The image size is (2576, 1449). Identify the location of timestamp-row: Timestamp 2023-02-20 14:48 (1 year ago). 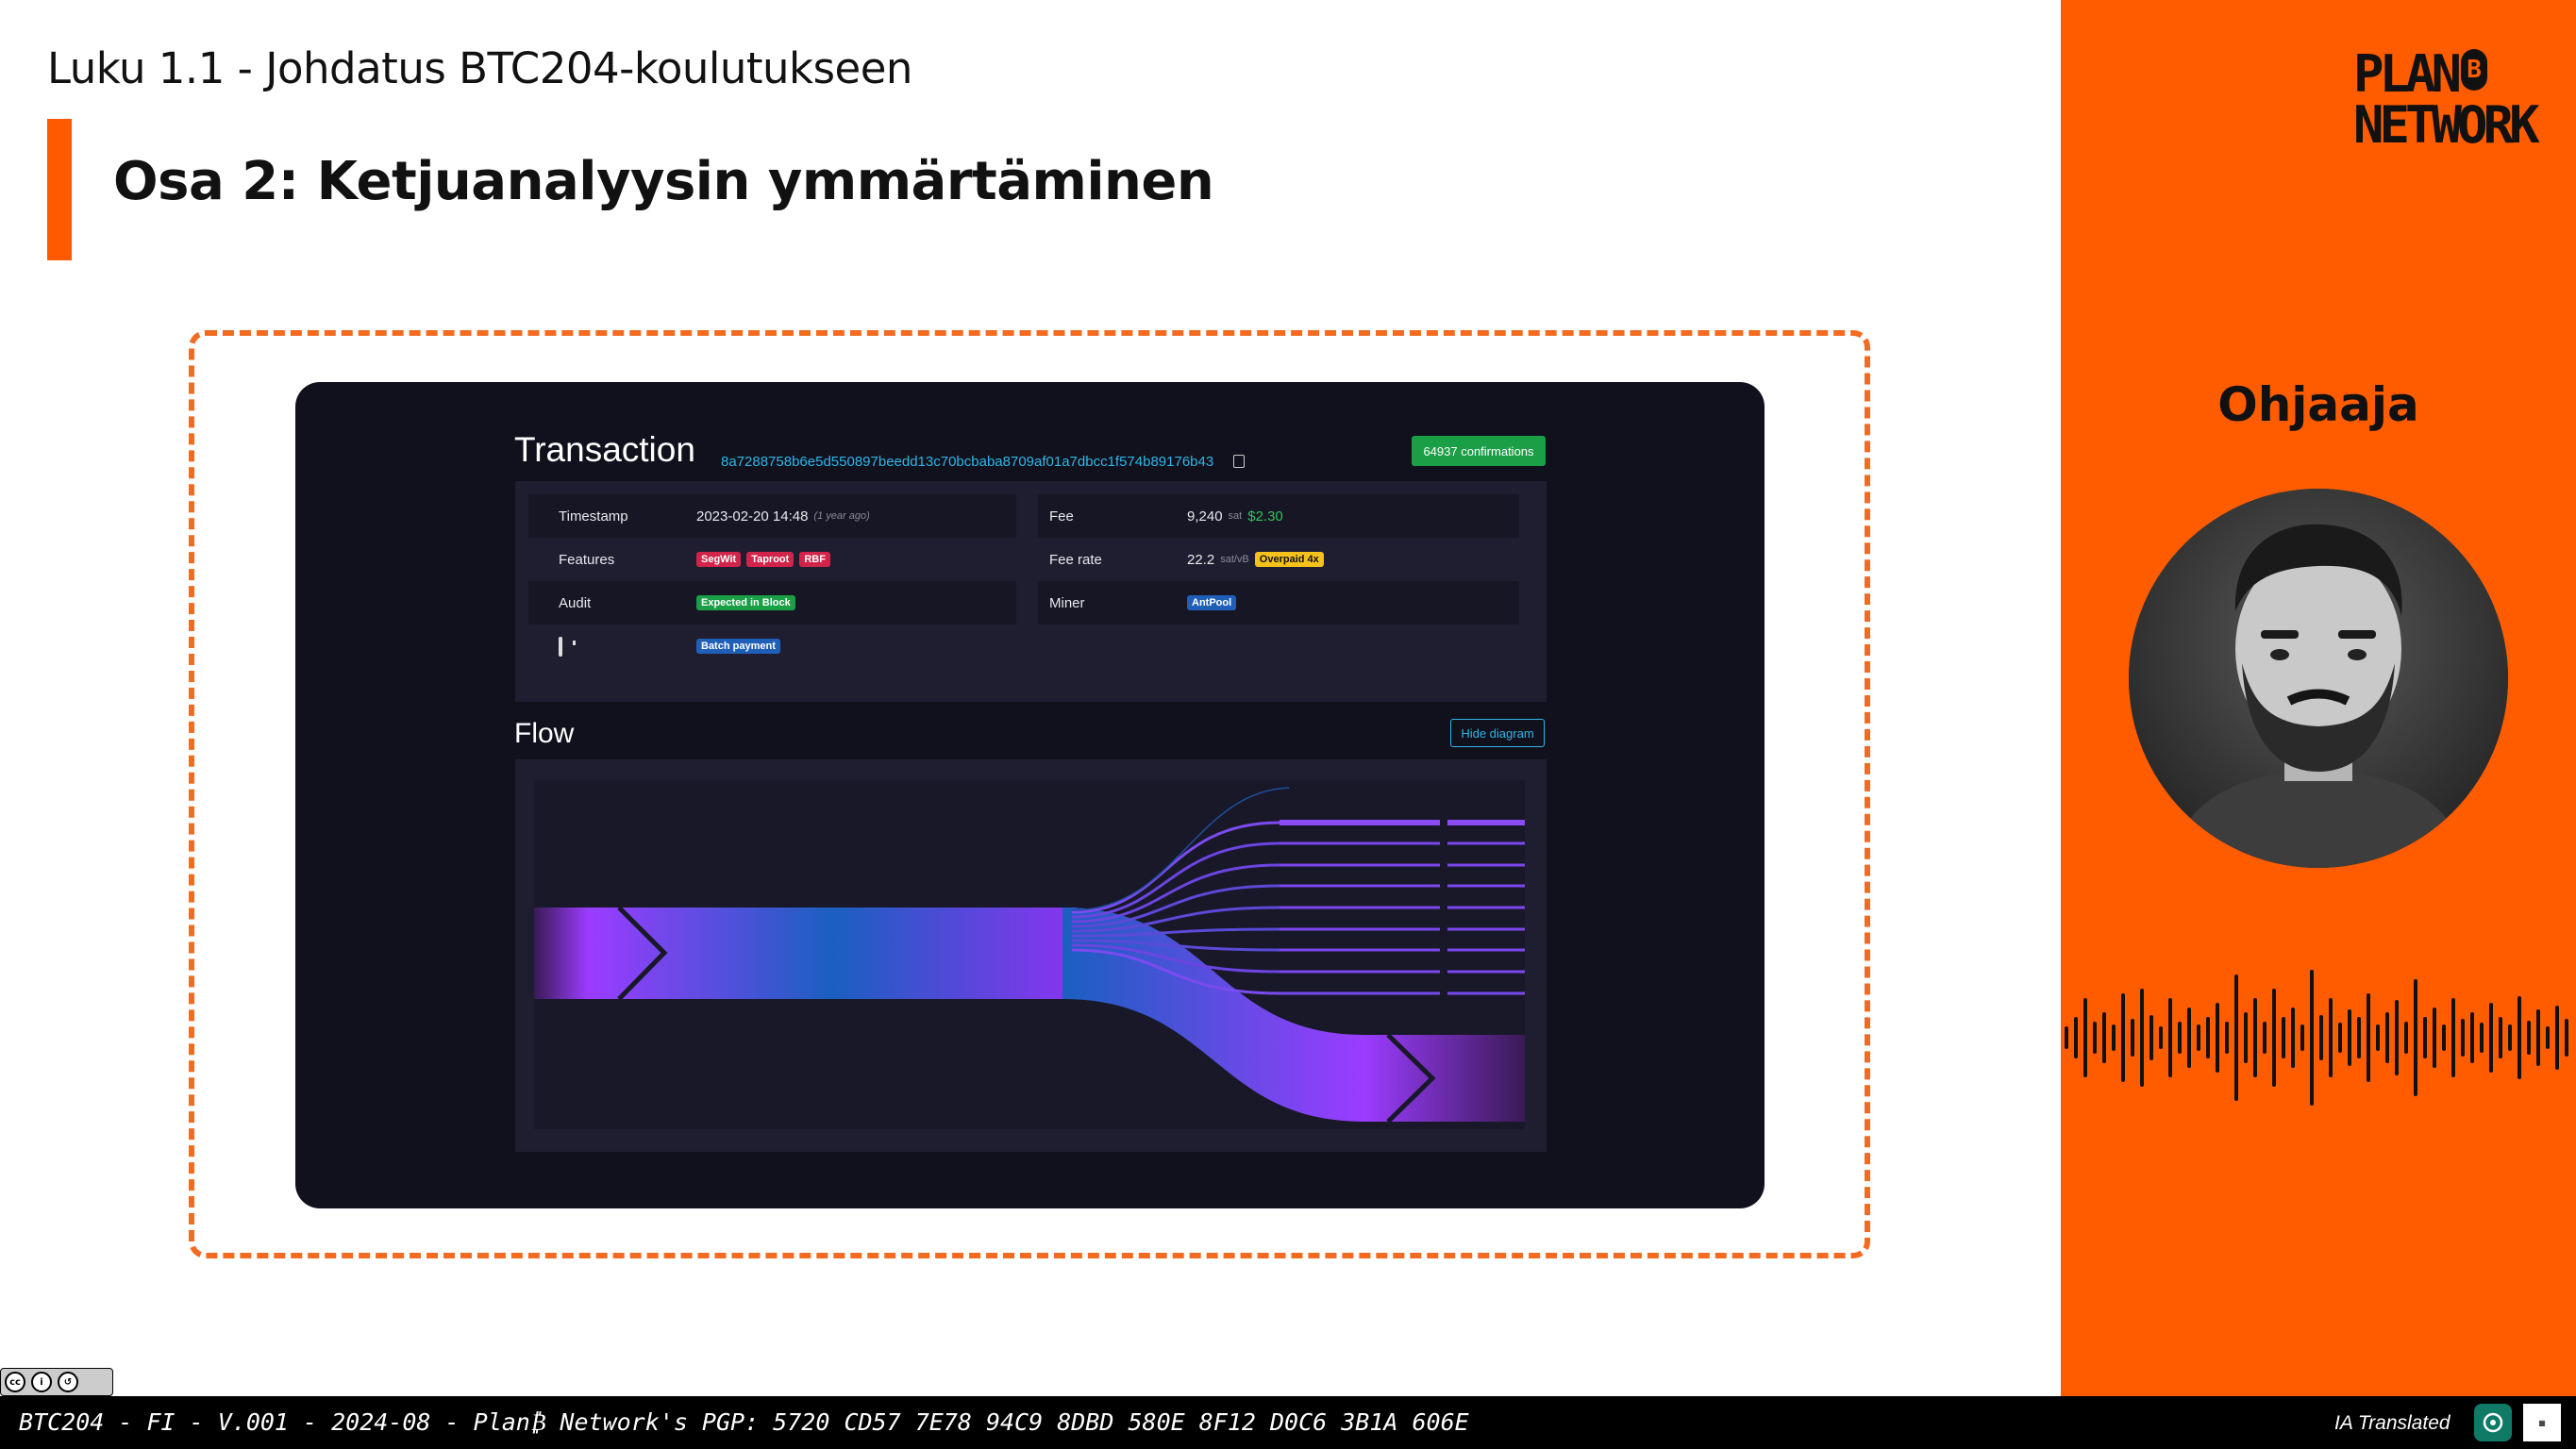
(772, 516).